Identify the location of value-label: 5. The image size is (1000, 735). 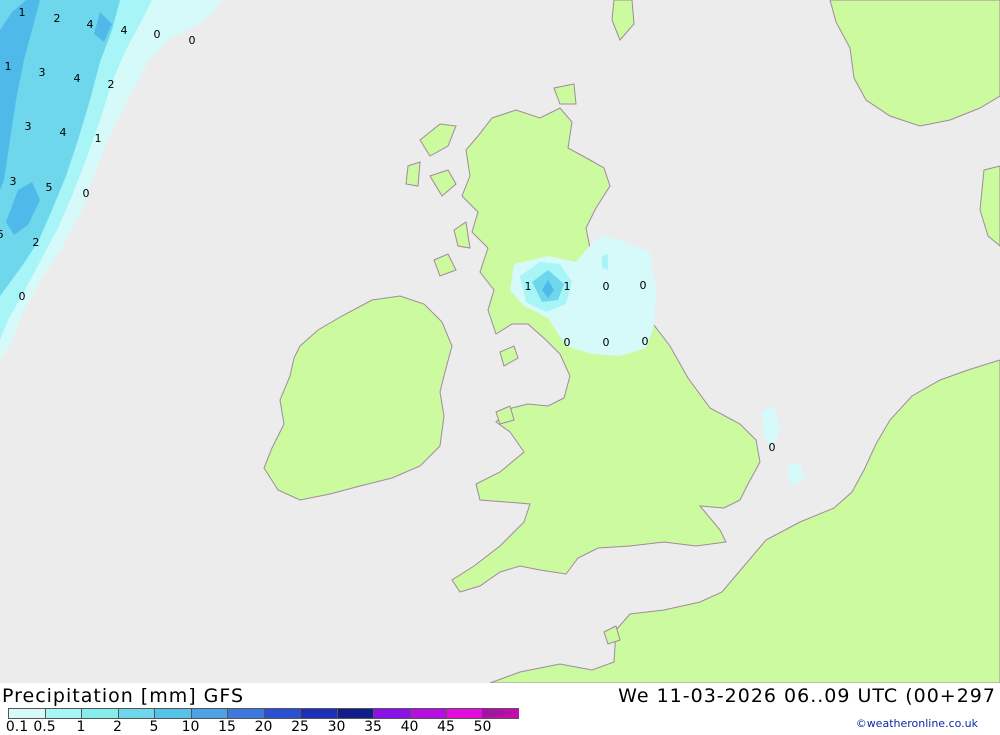
(49, 187).